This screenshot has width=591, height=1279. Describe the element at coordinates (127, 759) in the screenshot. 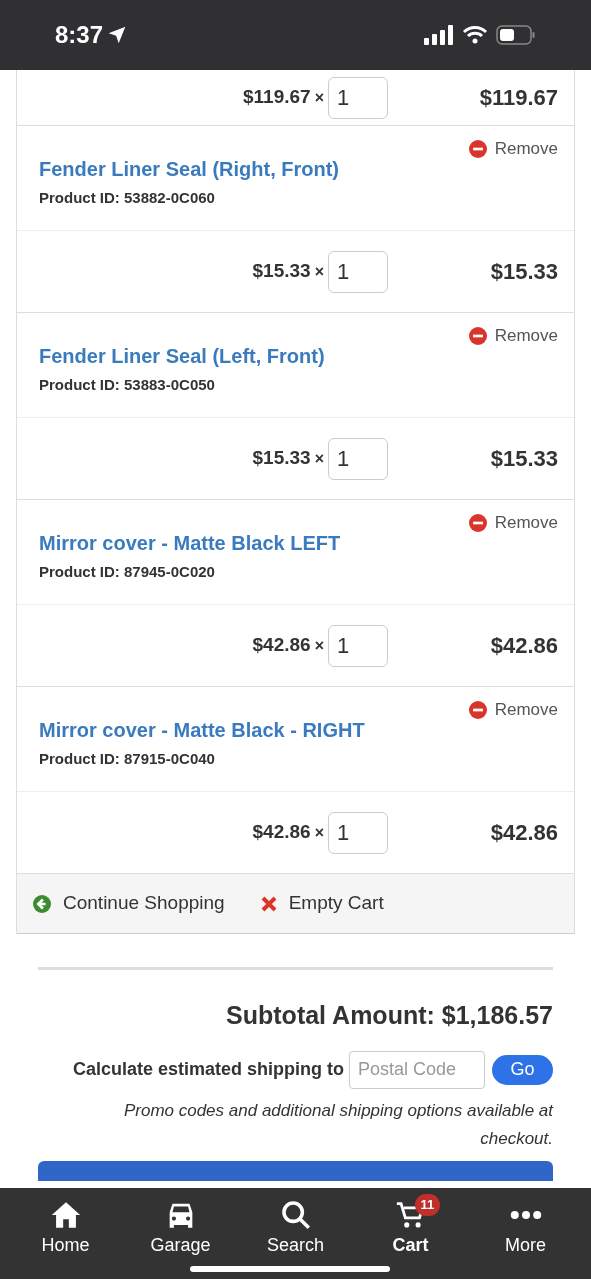

I see `product-id: Product ID: 87915-0C040` at that location.